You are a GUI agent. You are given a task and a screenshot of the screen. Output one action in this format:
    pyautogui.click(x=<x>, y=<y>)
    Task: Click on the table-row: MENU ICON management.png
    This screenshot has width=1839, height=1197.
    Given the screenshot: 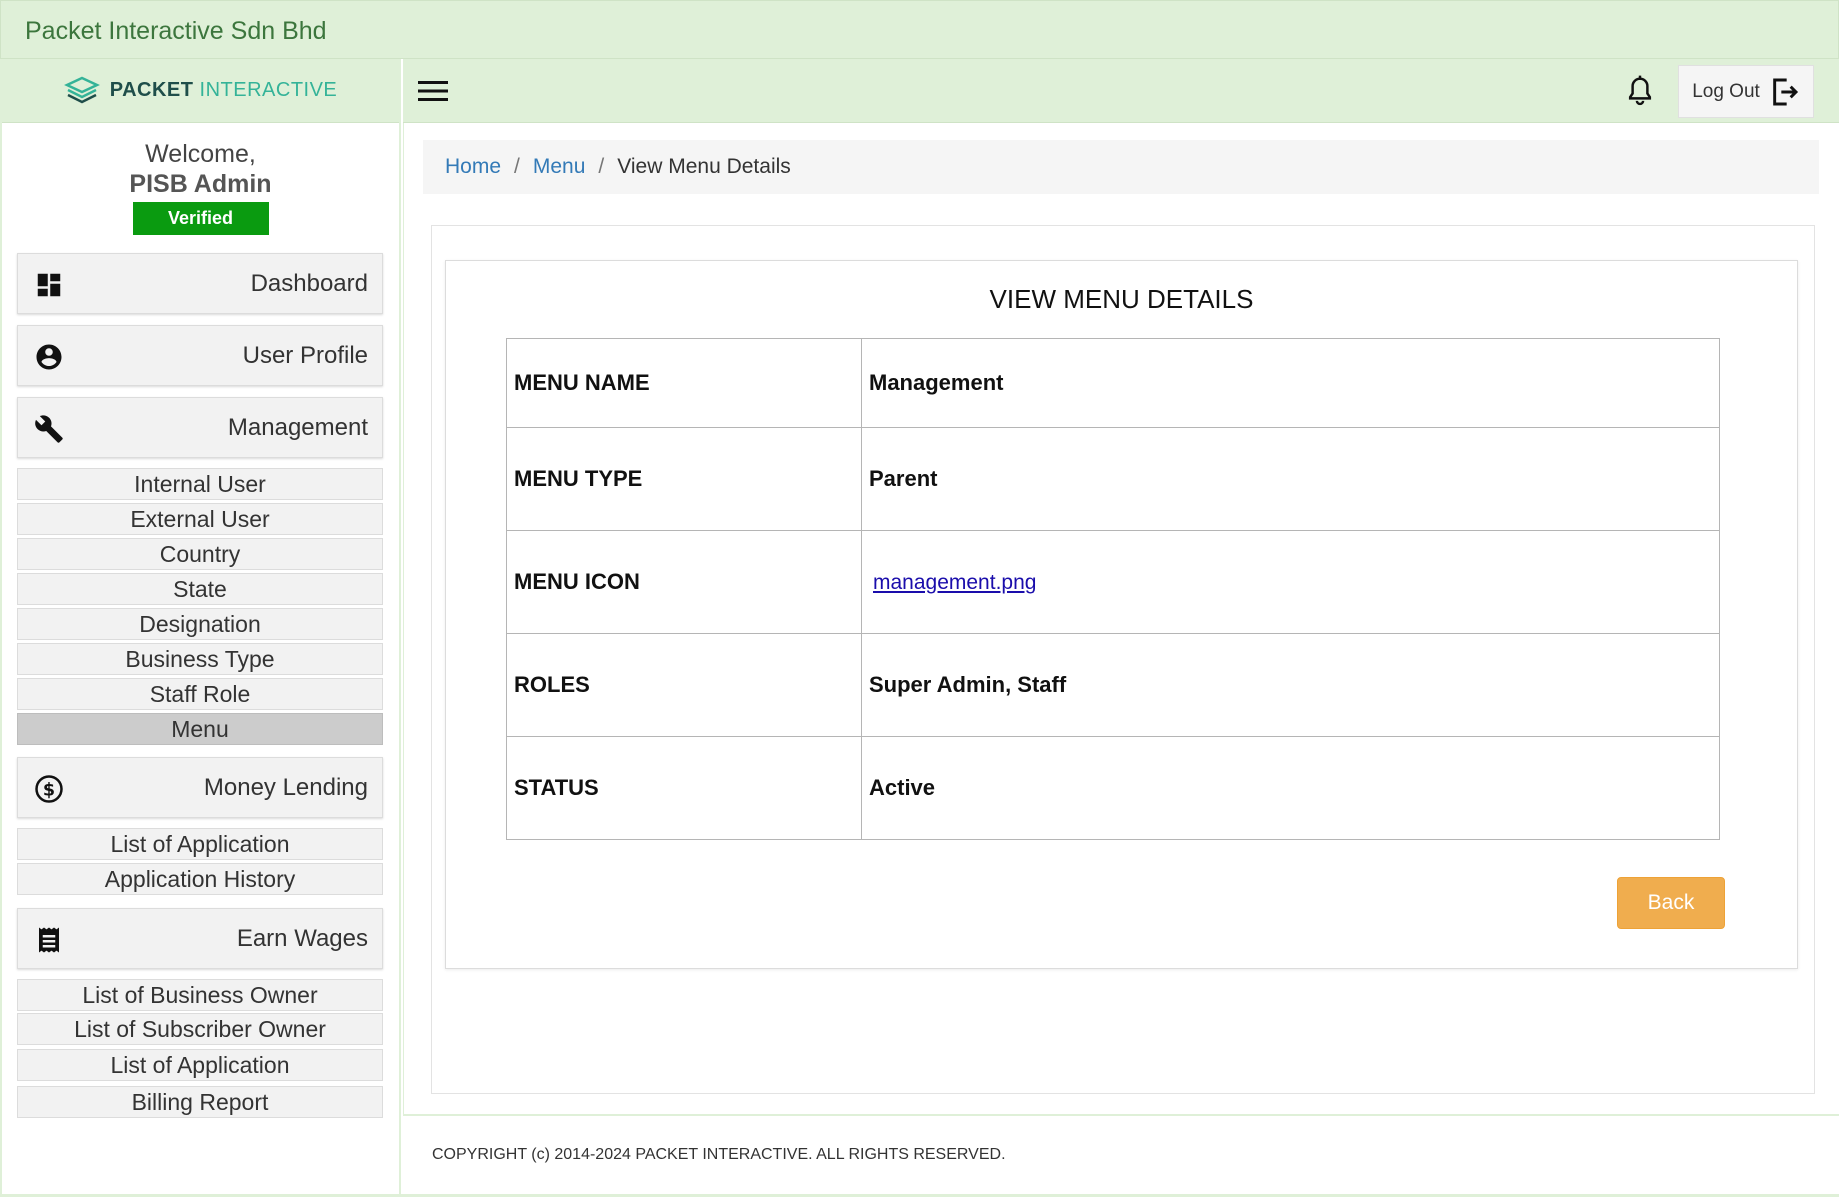 What is the action you would take?
    pyautogui.click(x=1113, y=582)
    